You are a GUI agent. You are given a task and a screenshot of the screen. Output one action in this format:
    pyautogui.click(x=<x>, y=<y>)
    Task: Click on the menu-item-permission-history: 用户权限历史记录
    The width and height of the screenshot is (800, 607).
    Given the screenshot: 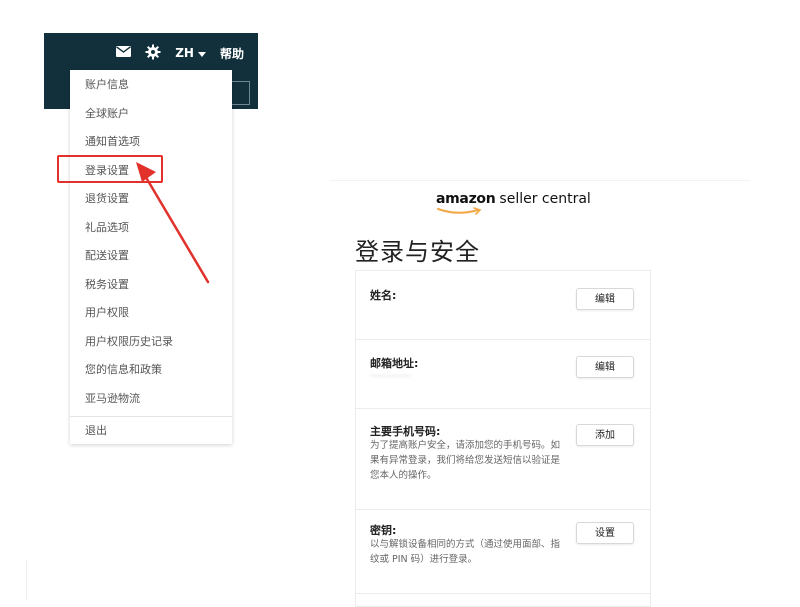 What is the action you would take?
    pyautogui.click(x=151, y=342)
    